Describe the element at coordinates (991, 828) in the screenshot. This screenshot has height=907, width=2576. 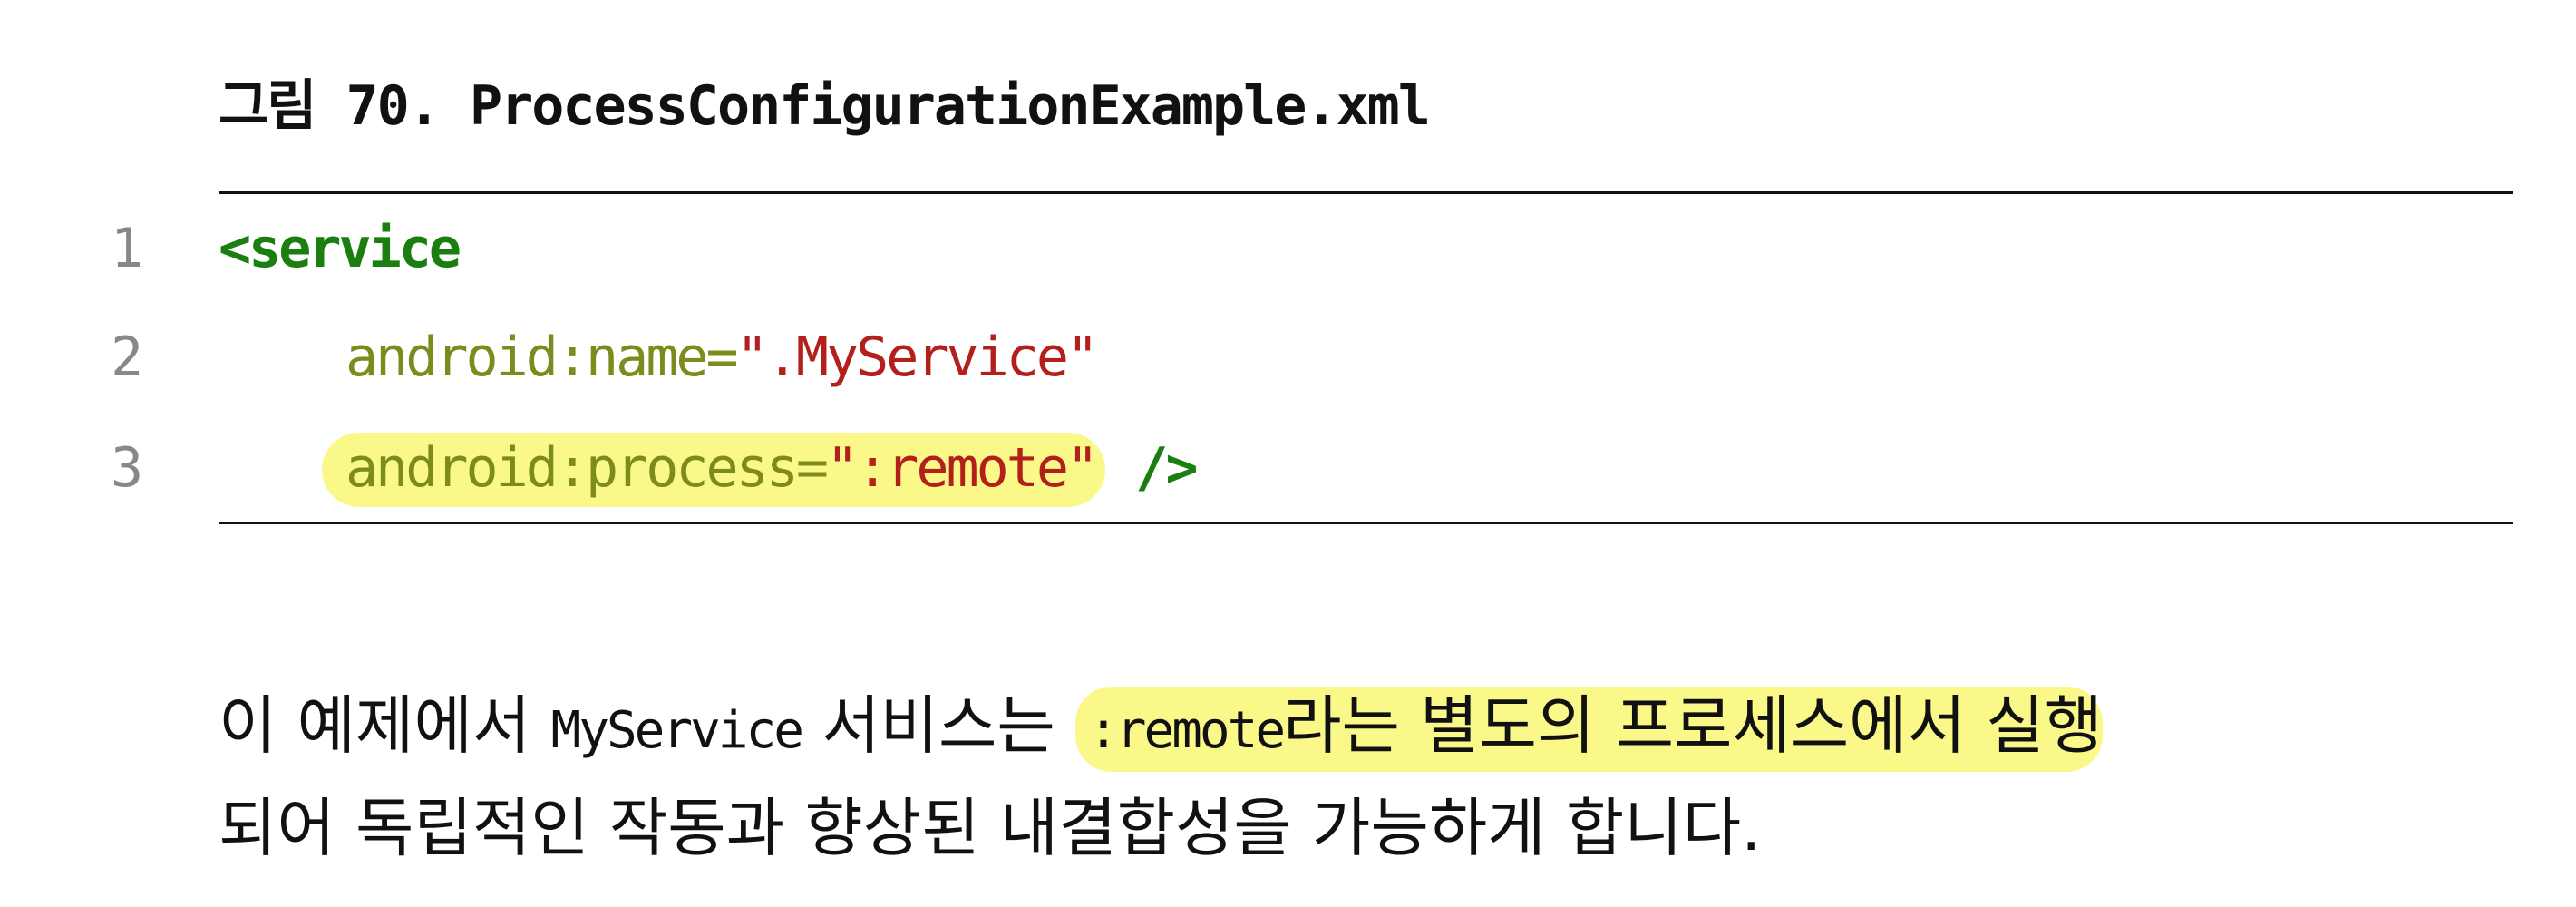
I see `explanation-line-2: 되어 독립적인 작동과 향상된 내결합성을 가능하게 합니다.` at that location.